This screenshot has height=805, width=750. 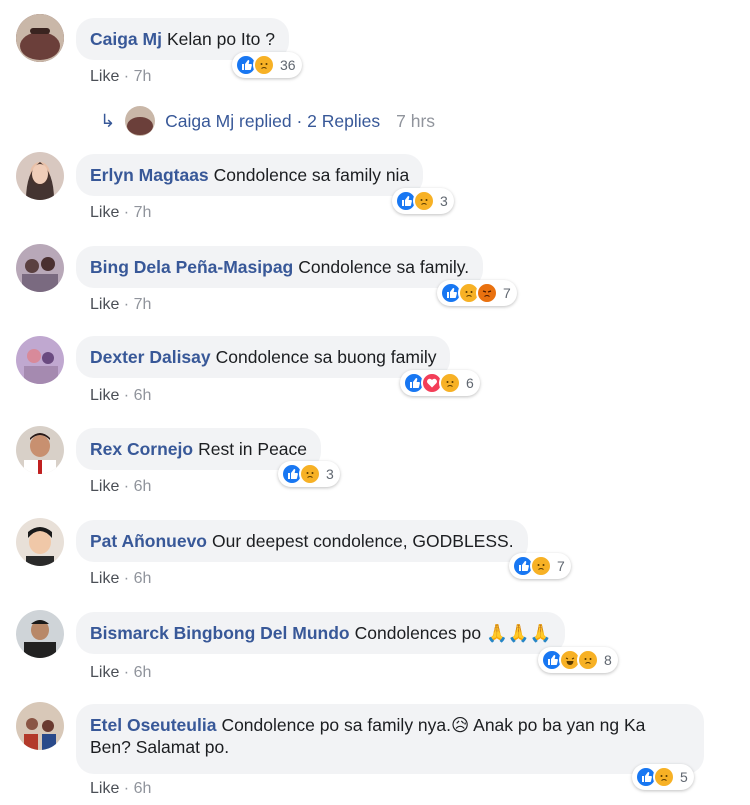 I want to click on reaction-count: 6, so click(x=470, y=383).